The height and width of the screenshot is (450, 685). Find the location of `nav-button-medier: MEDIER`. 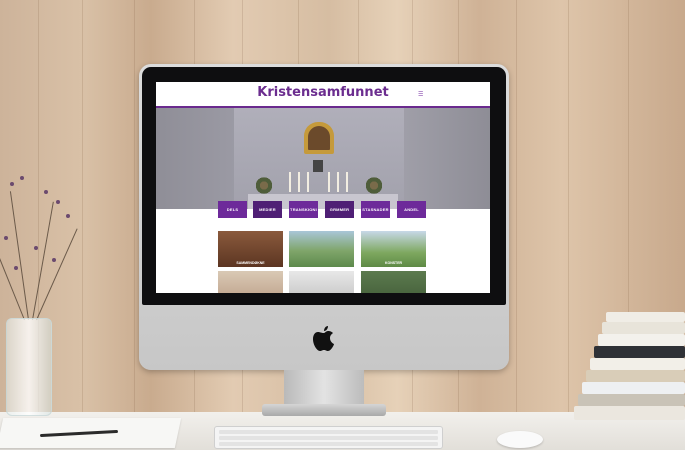

nav-button-medier: MEDIER is located at coordinates (267, 209).